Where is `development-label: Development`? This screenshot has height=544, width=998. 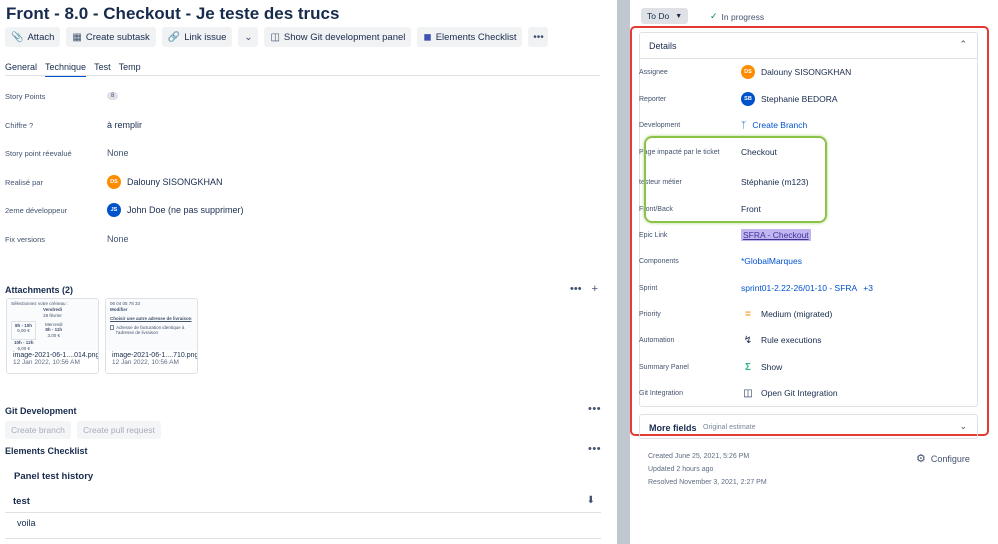 development-label: Development is located at coordinates (660, 125).